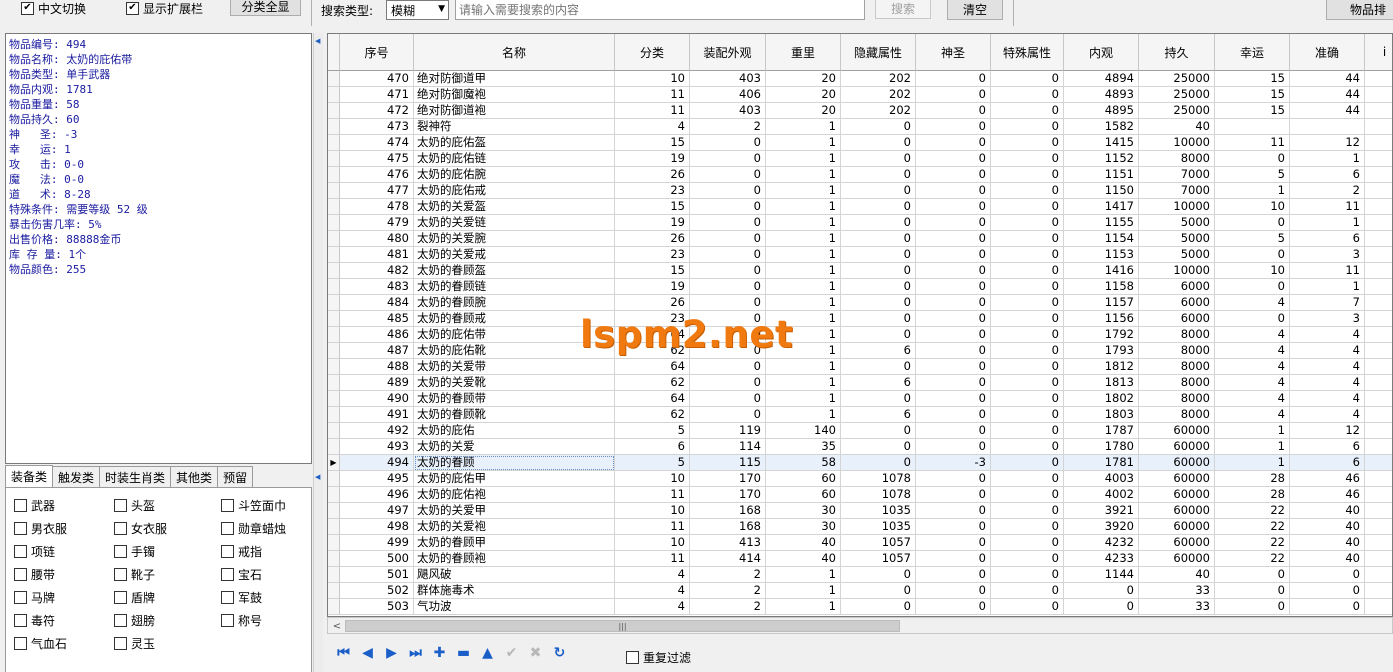  What do you see at coordinates (1252, 239) in the screenshot?
I see `table-cell: 5` at bounding box center [1252, 239].